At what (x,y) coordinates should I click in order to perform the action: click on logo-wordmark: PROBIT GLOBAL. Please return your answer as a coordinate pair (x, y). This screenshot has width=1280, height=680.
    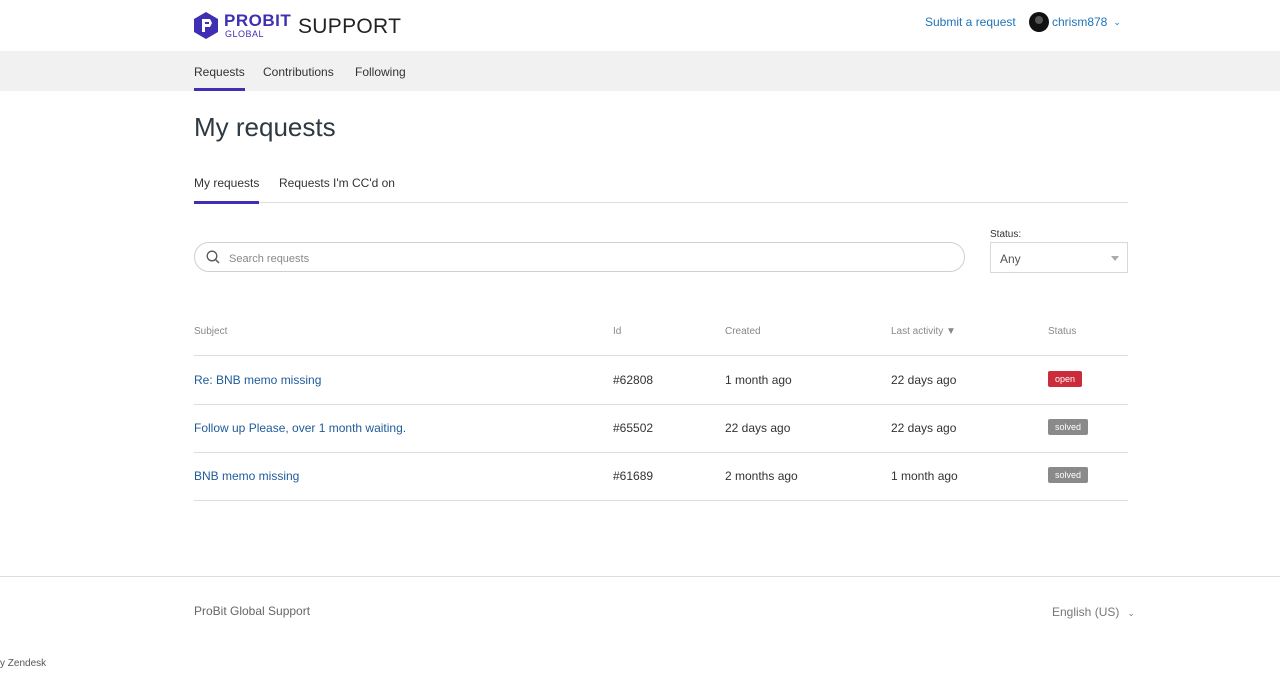
    Looking at the image, I should click on (257, 25).